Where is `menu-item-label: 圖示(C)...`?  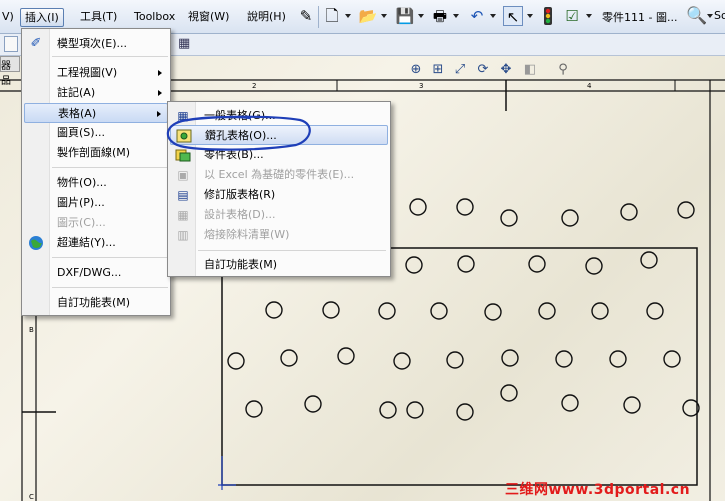
menu-item-label: 圖示(C)... is located at coordinates (81, 222).